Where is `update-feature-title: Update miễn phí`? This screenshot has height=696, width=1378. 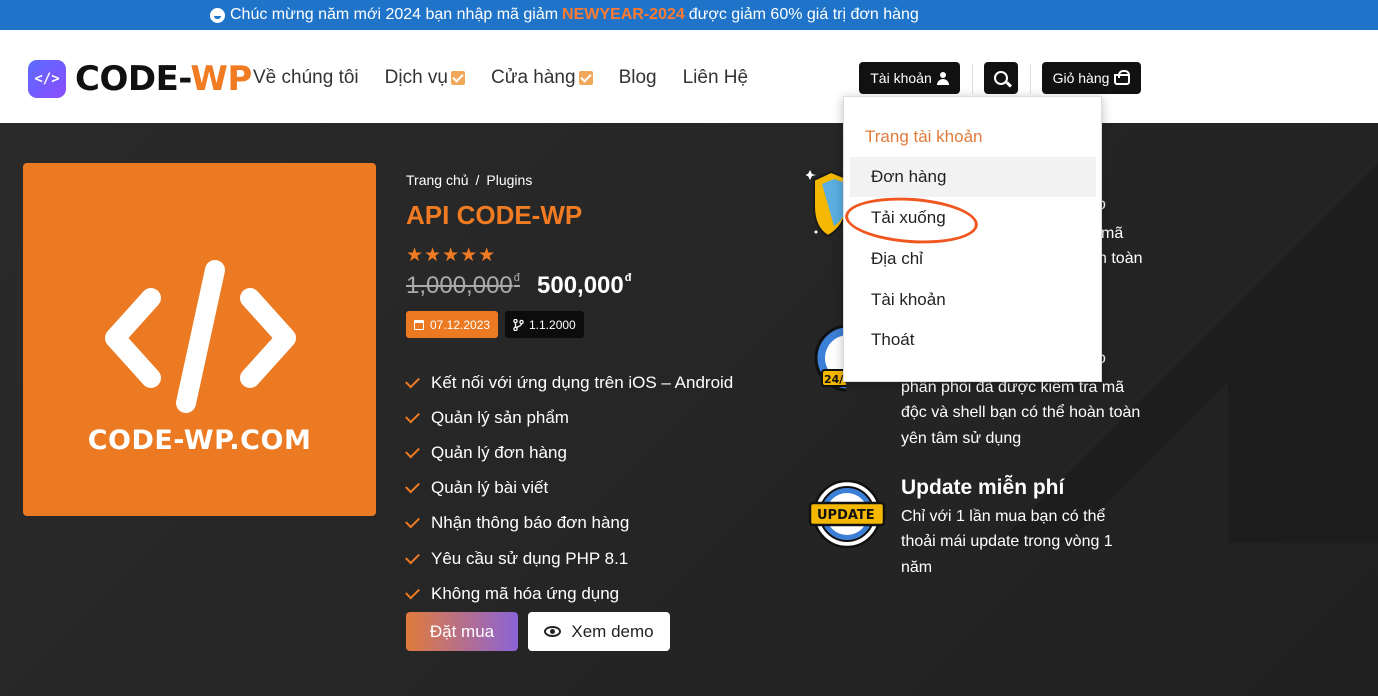
update-feature-title: Update miễn phí is located at coordinates (983, 487).